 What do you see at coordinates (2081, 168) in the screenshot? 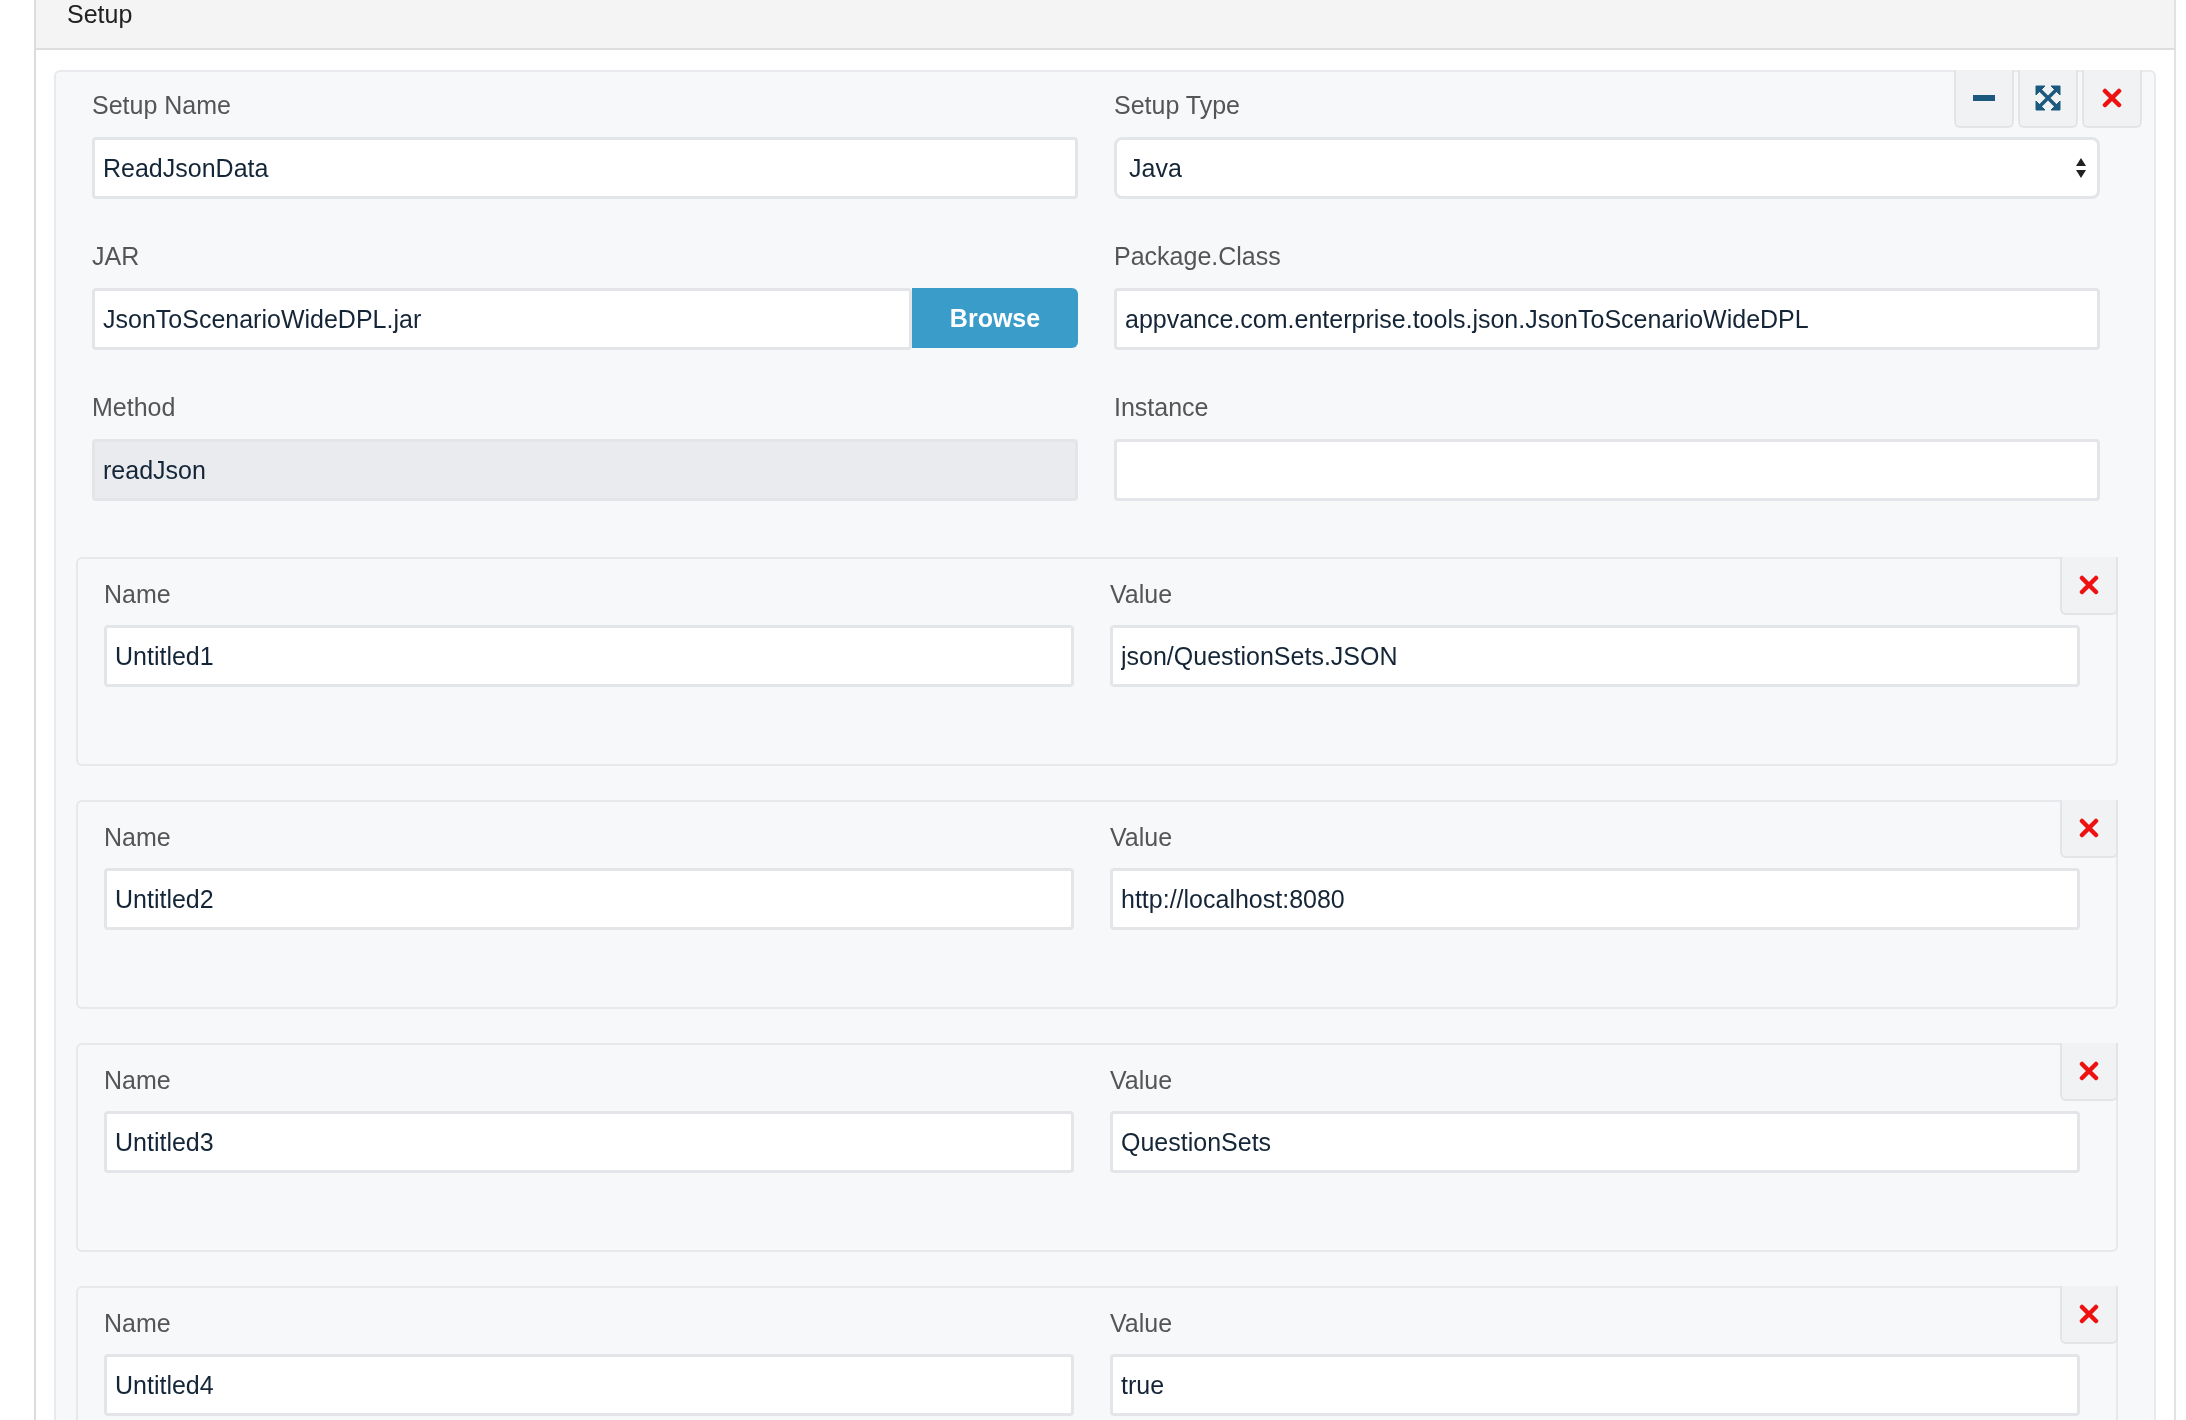
I see `sort-arrows-icon` at bounding box center [2081, 168].